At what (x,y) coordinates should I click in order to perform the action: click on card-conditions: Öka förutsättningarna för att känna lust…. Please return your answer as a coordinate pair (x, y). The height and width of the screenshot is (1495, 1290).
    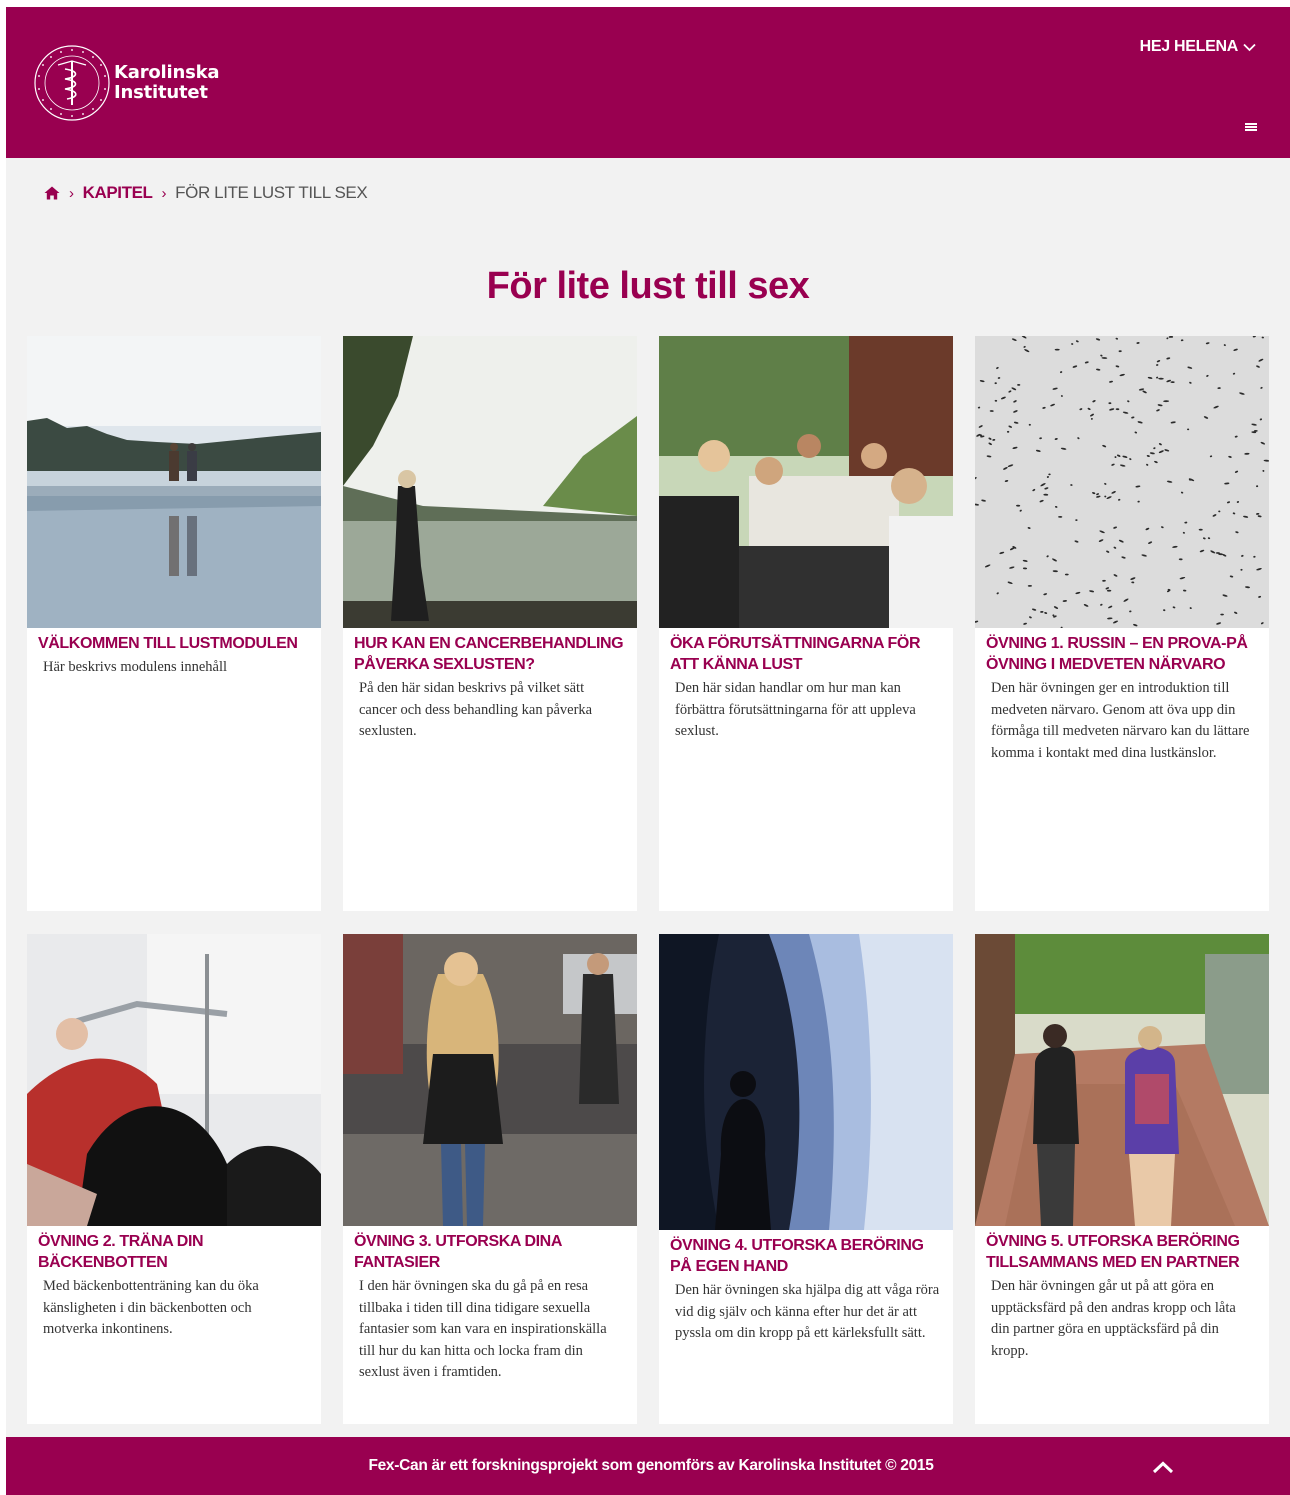
    Looking at the image, I should click on (806, 623).